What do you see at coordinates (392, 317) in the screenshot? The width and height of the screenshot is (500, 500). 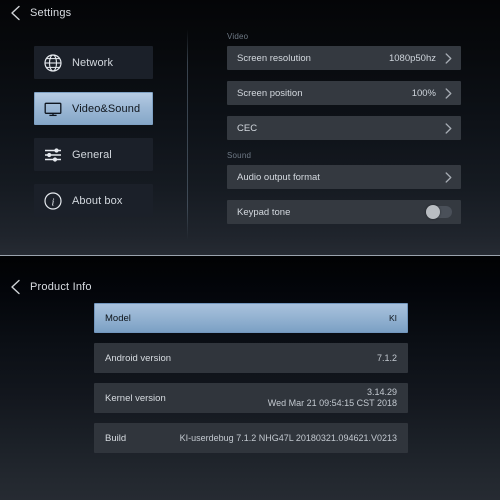 I see `info-value: KI` at bounding box center [392, 317].